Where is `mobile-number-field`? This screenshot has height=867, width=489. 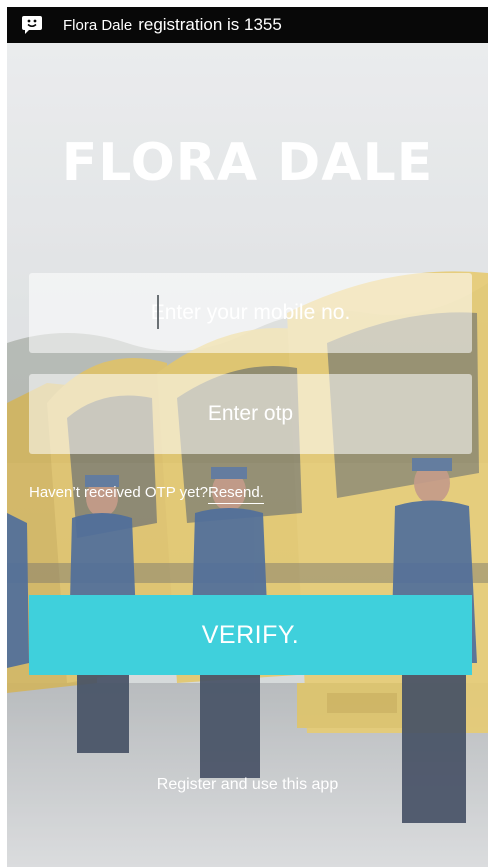
mobile-number-field is located at coordinates (250, 313).